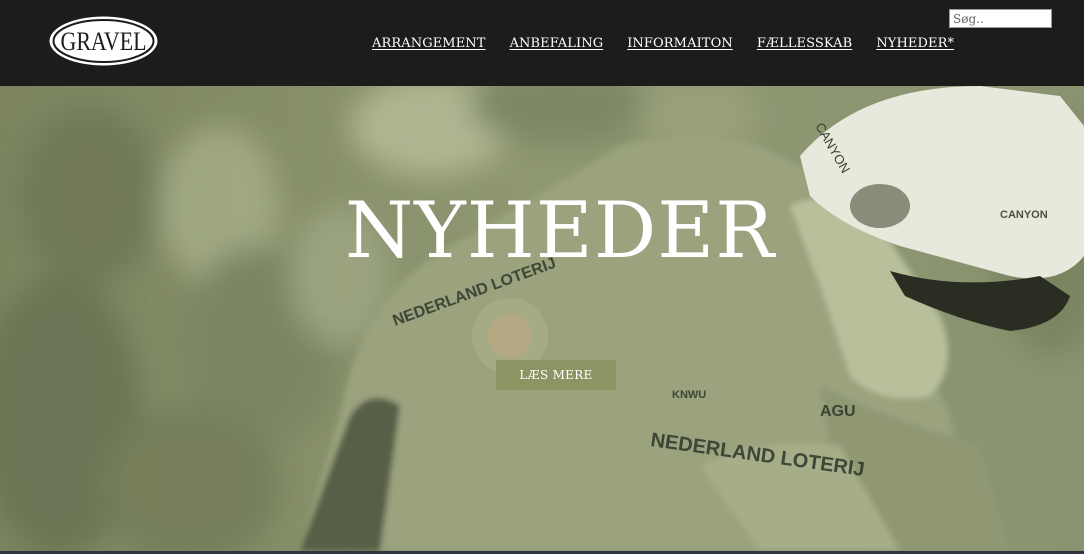 This screenshot has width=1084, height=554. I want to click on nav-item-anbefaling: ANBEFALING, so click(557, 44).